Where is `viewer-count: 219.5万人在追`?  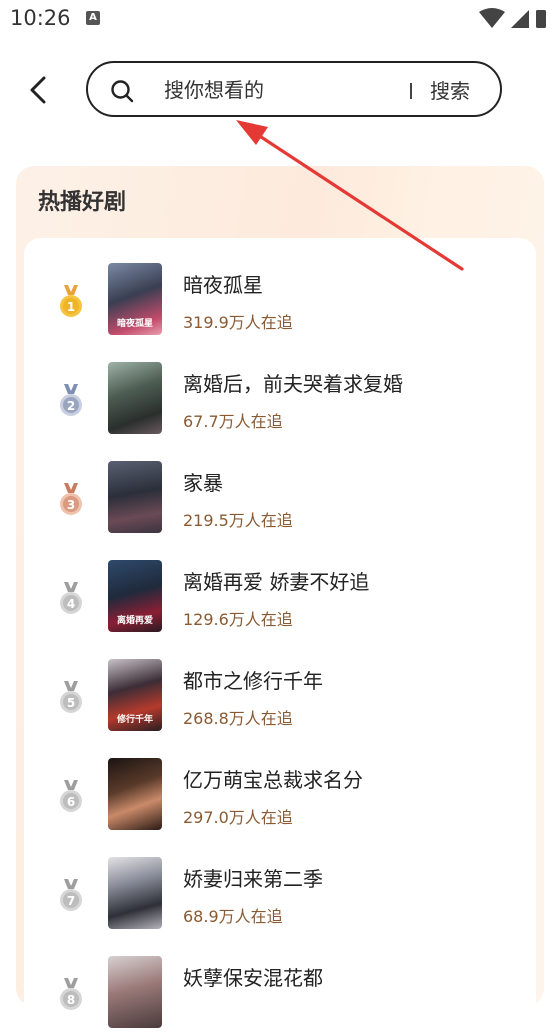
viewer-count: 219.5万人在追 is located at coordinates (238, 520).